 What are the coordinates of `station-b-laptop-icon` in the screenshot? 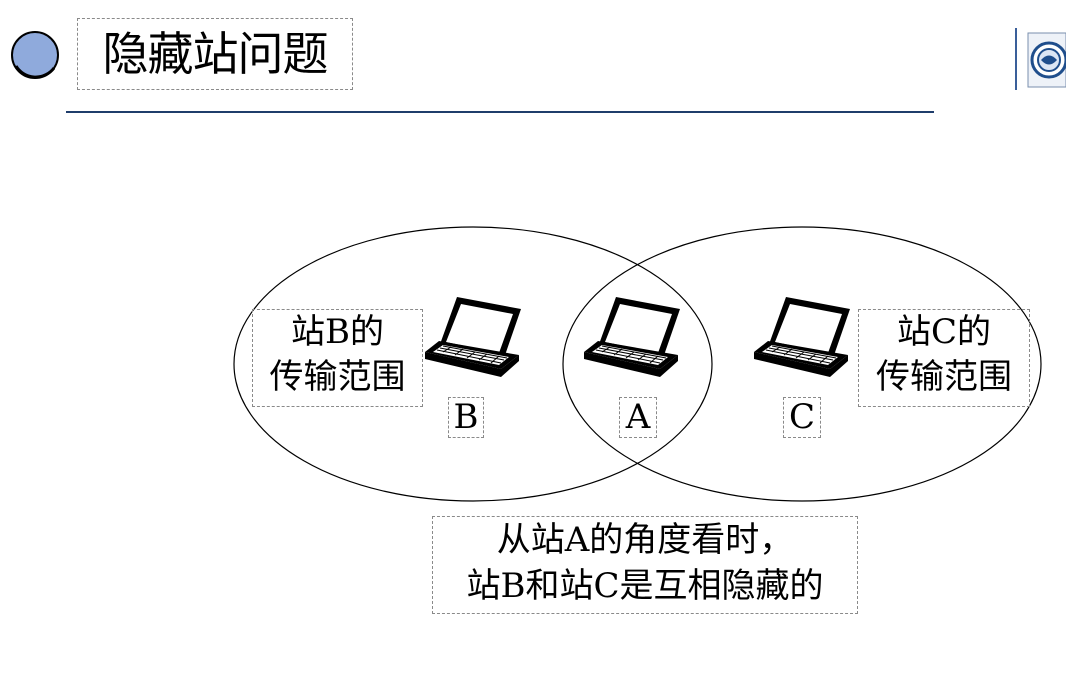 It's located at (473, 337).